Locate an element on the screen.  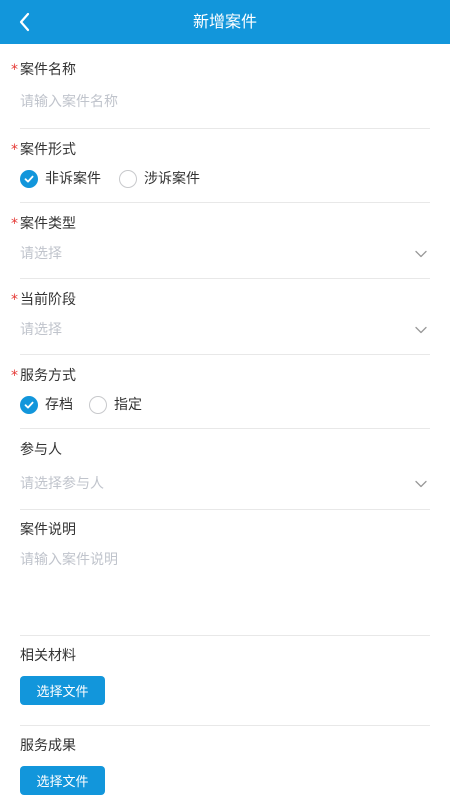
radio-non-litigation: 非诉案件 is located at coordinates (60, 179).